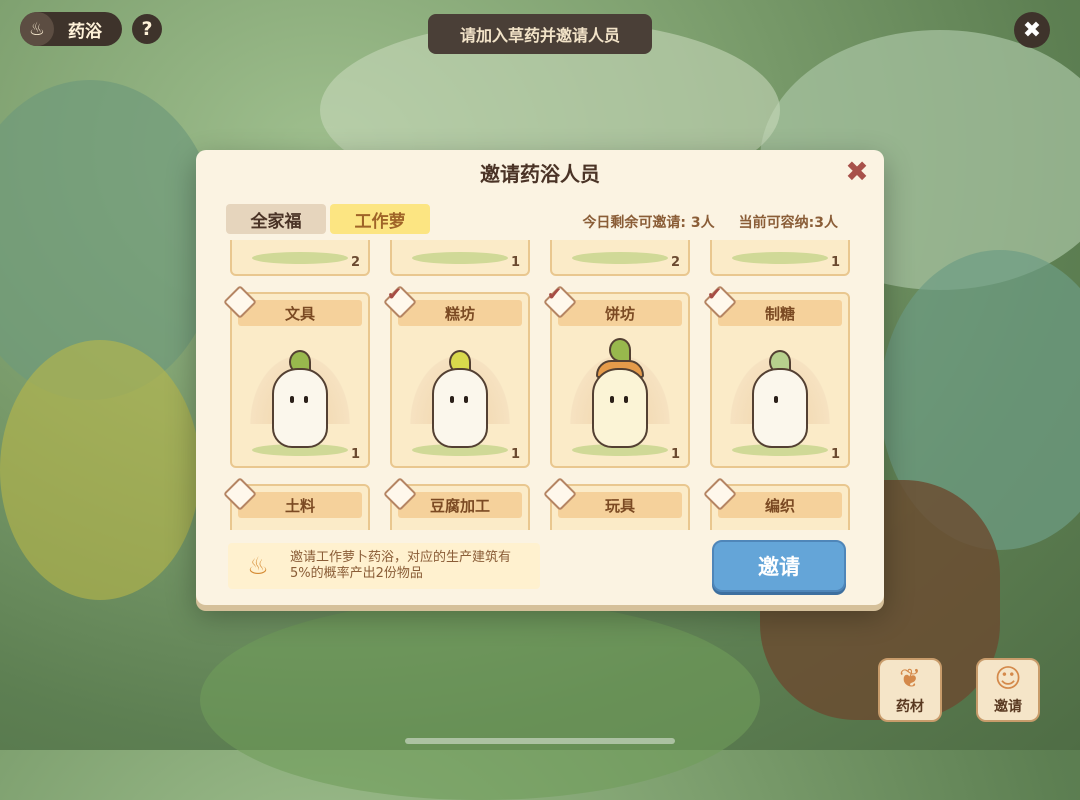 The width and height of the screenshot is (1080, 800). What do you see at coordinates (460, 505) in the screenshot?
I see `card-label: 豆腐加工` at bounding box center [460, 505].